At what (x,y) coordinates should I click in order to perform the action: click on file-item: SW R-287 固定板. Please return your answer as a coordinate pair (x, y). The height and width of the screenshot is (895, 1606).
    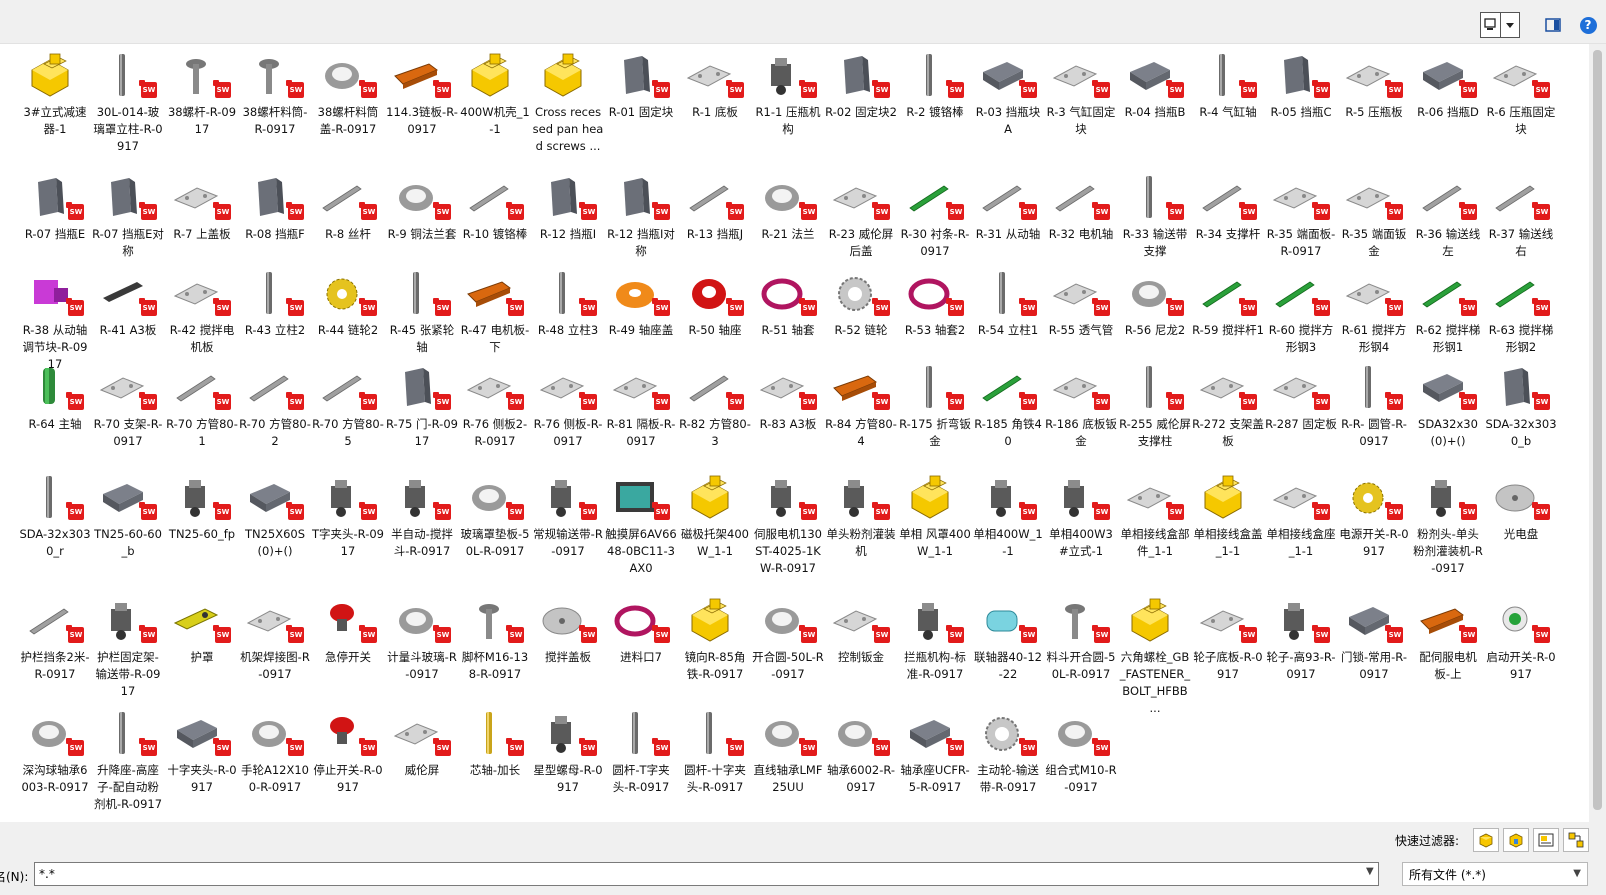
    Looking at the image, I should click on (1301, 394).